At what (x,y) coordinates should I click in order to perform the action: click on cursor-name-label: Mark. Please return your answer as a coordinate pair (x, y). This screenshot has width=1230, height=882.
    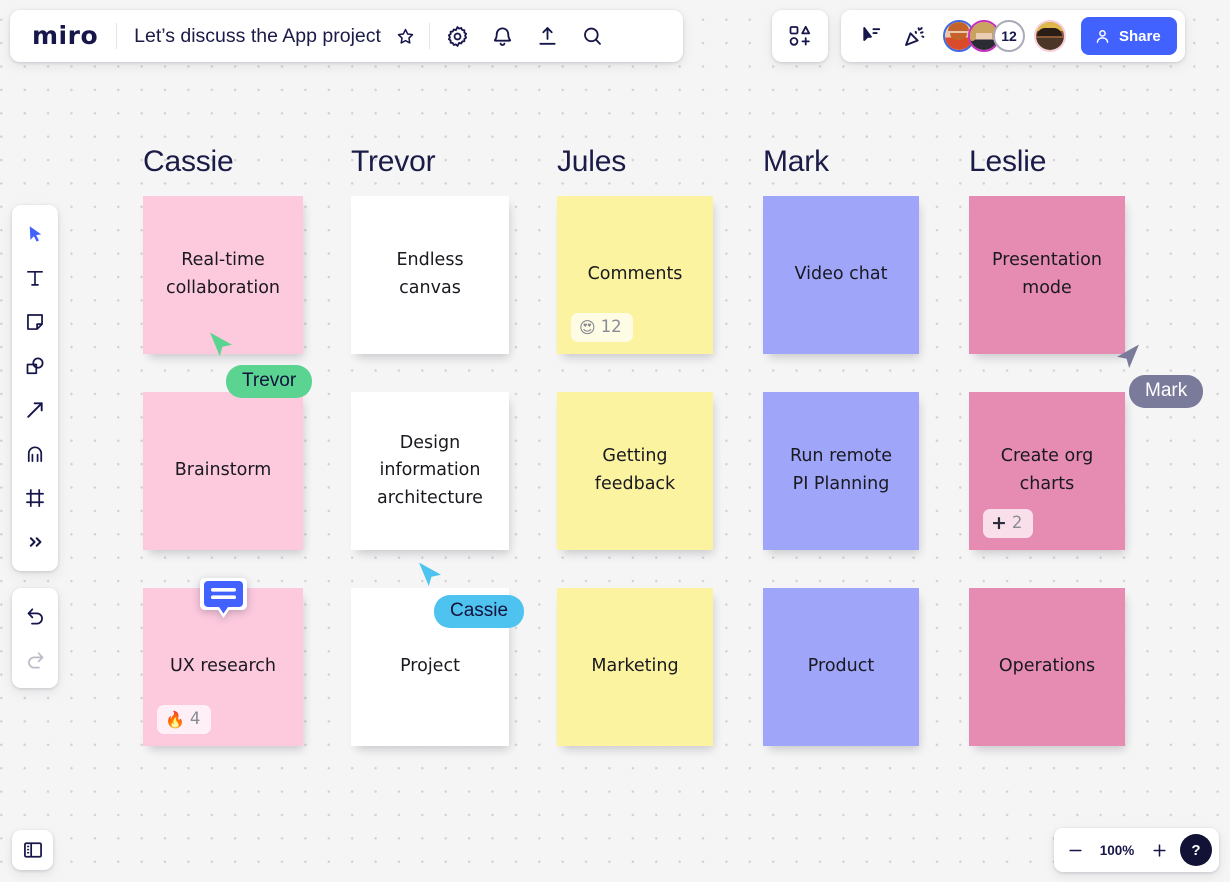
    Looking at the image, I should click on (1166, 391).